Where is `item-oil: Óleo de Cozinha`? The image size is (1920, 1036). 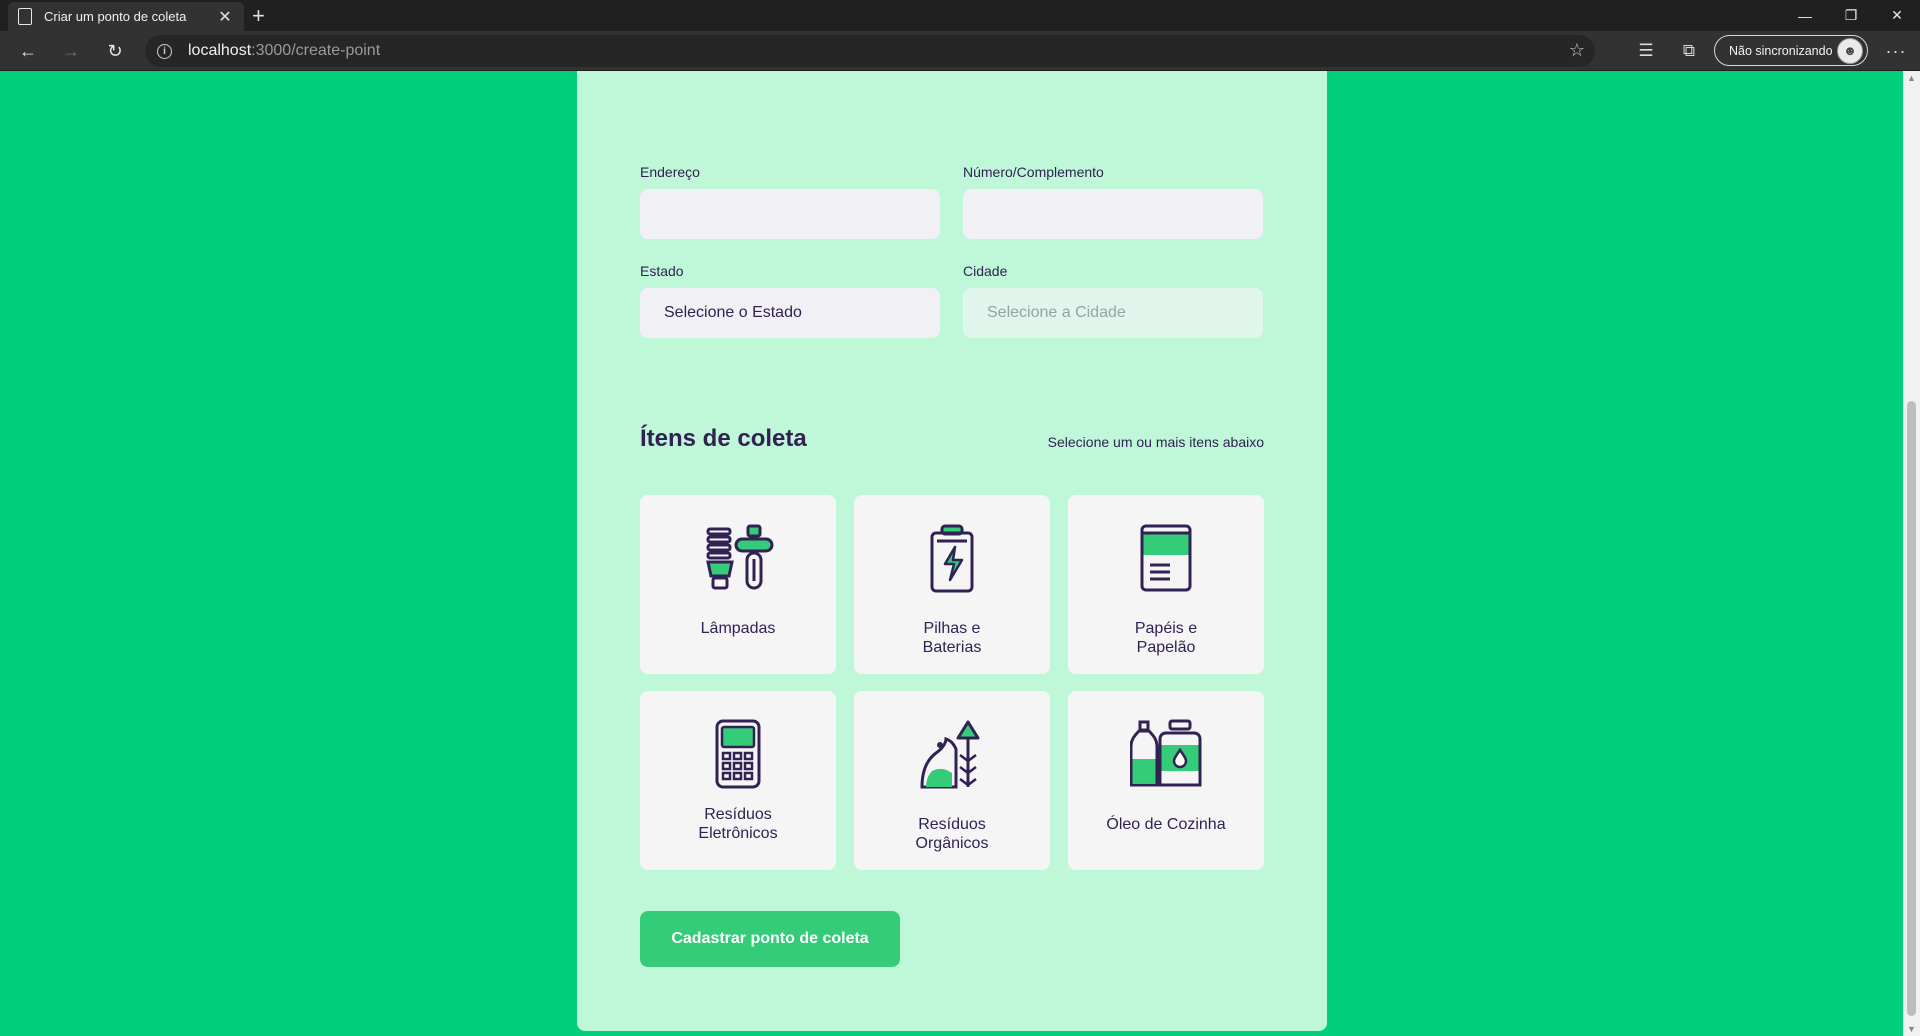
item-oil: Óleo de Cozinha is located at coordinates (1166, 780).